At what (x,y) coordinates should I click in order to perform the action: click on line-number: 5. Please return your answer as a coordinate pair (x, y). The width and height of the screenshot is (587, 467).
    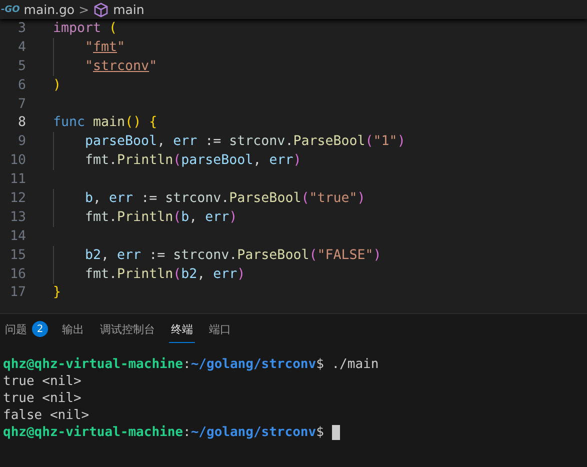
    Looking at the image, I should click on (21, 66).